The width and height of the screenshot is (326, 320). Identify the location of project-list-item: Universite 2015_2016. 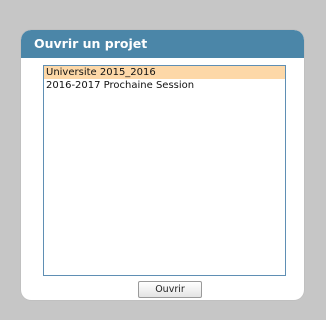
(164, 72).